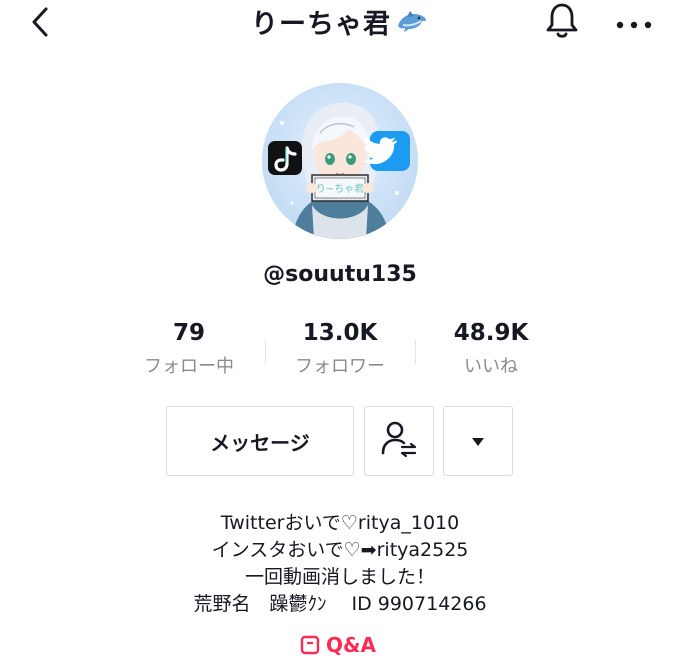 Image resolution: width=680 pixels, height=663 pixels. I want to click on avatar: り~ちゃ君, so click(340, 161).